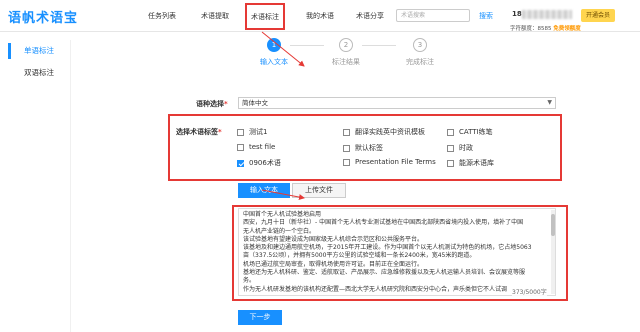 This screenshot has height=332, width=640. What do you see at coordinates (333, 239) in the screenshot?
I see `text-line: 该试验基地有望建设成为国家级无人机综合示范区和公共服务平台。` at bounding box center [333, 239].